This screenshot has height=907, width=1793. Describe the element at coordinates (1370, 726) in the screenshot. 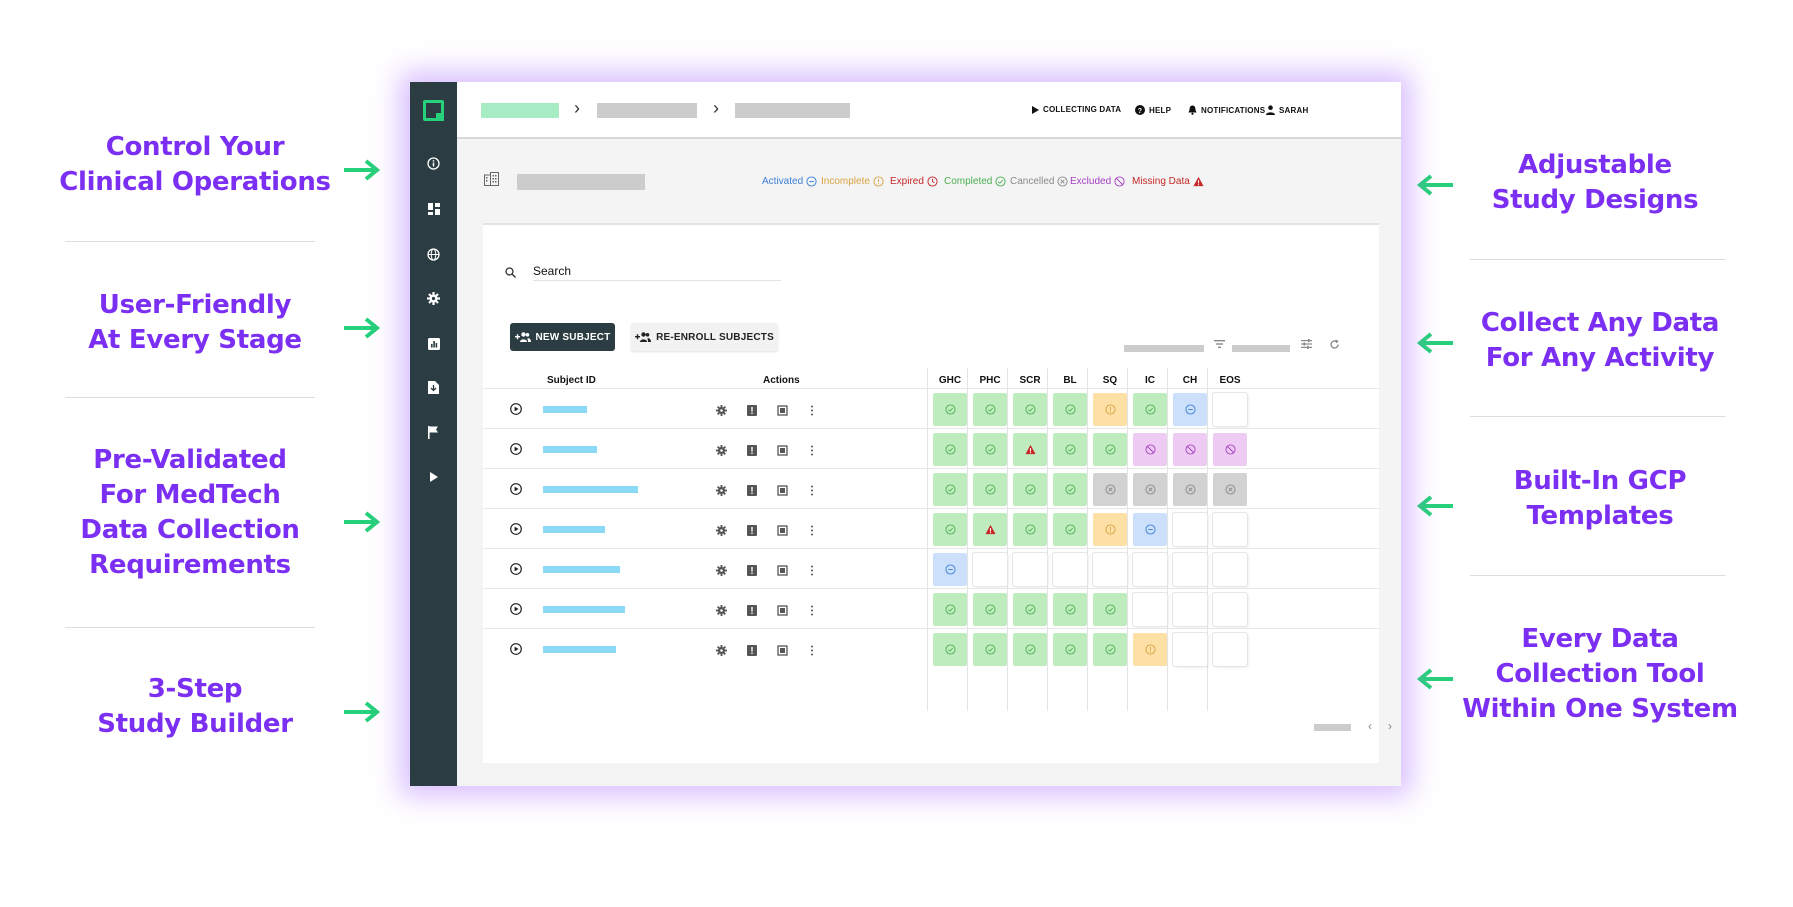

I see `previous-page-button: ‹` at that location.